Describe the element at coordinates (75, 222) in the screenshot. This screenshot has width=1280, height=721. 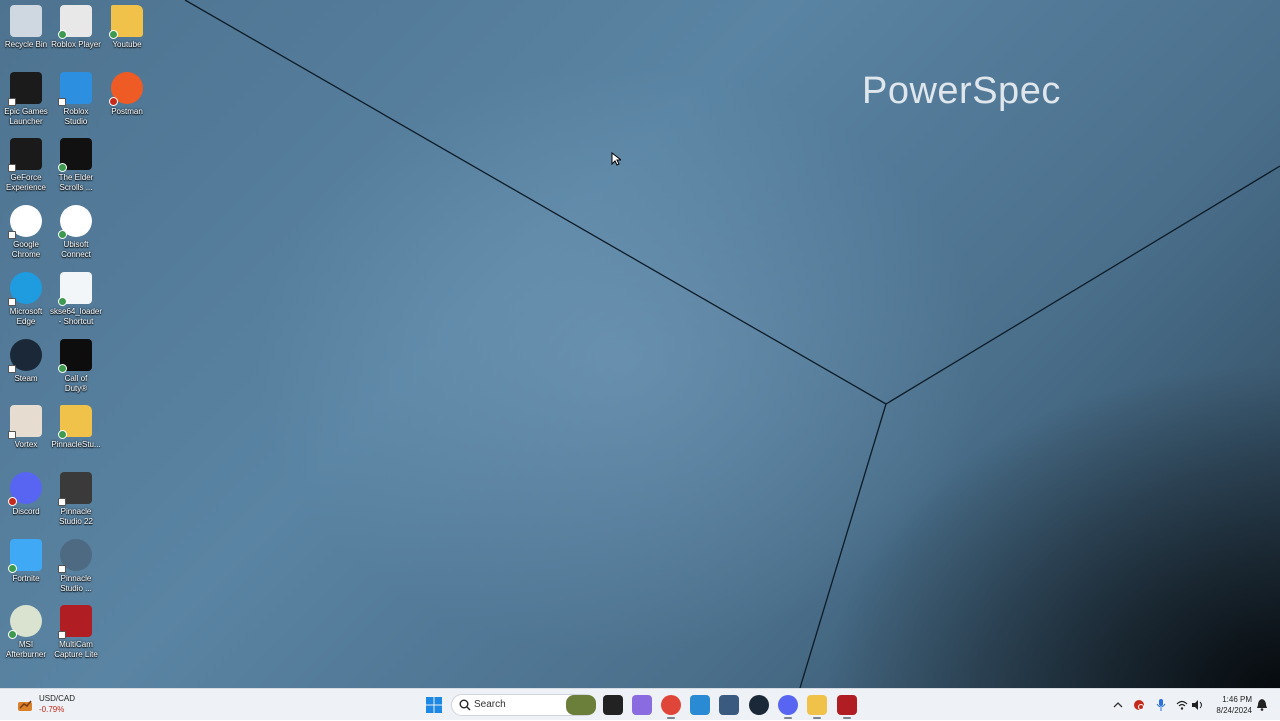
I see `ubisoft-icon` at that location.